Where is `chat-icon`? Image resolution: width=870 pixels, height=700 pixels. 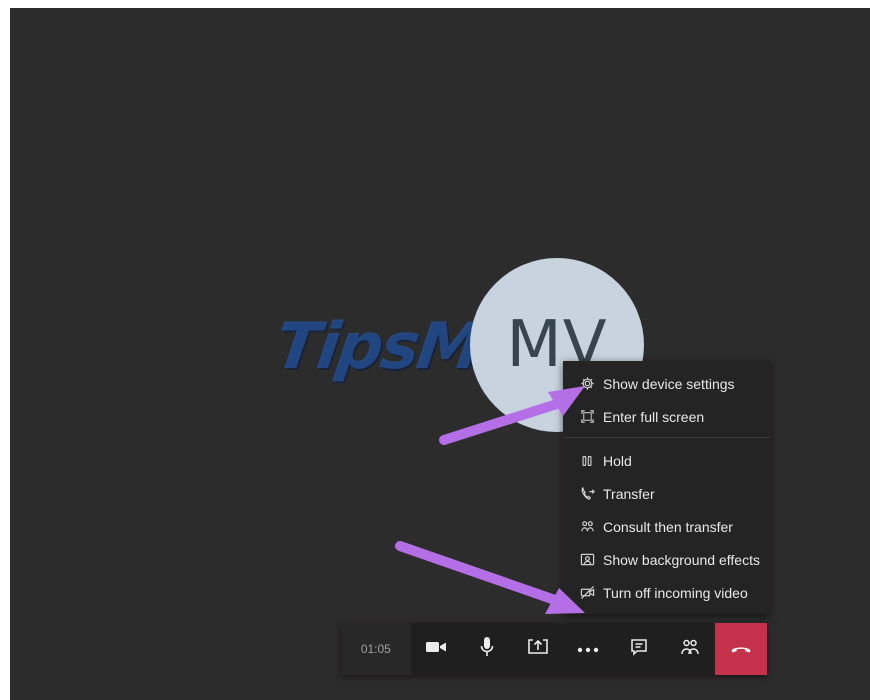
chat-icon is located at coordinates (639, 649).